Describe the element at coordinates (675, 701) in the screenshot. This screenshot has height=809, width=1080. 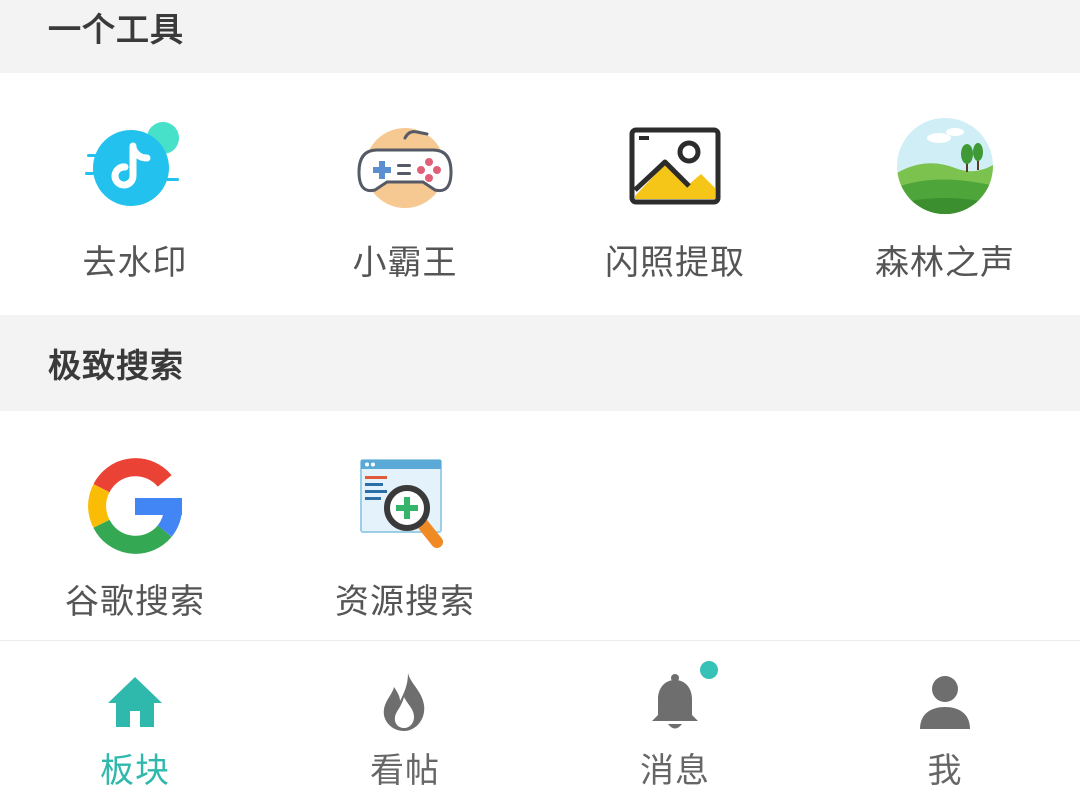
I see `bell-icon` at that location.